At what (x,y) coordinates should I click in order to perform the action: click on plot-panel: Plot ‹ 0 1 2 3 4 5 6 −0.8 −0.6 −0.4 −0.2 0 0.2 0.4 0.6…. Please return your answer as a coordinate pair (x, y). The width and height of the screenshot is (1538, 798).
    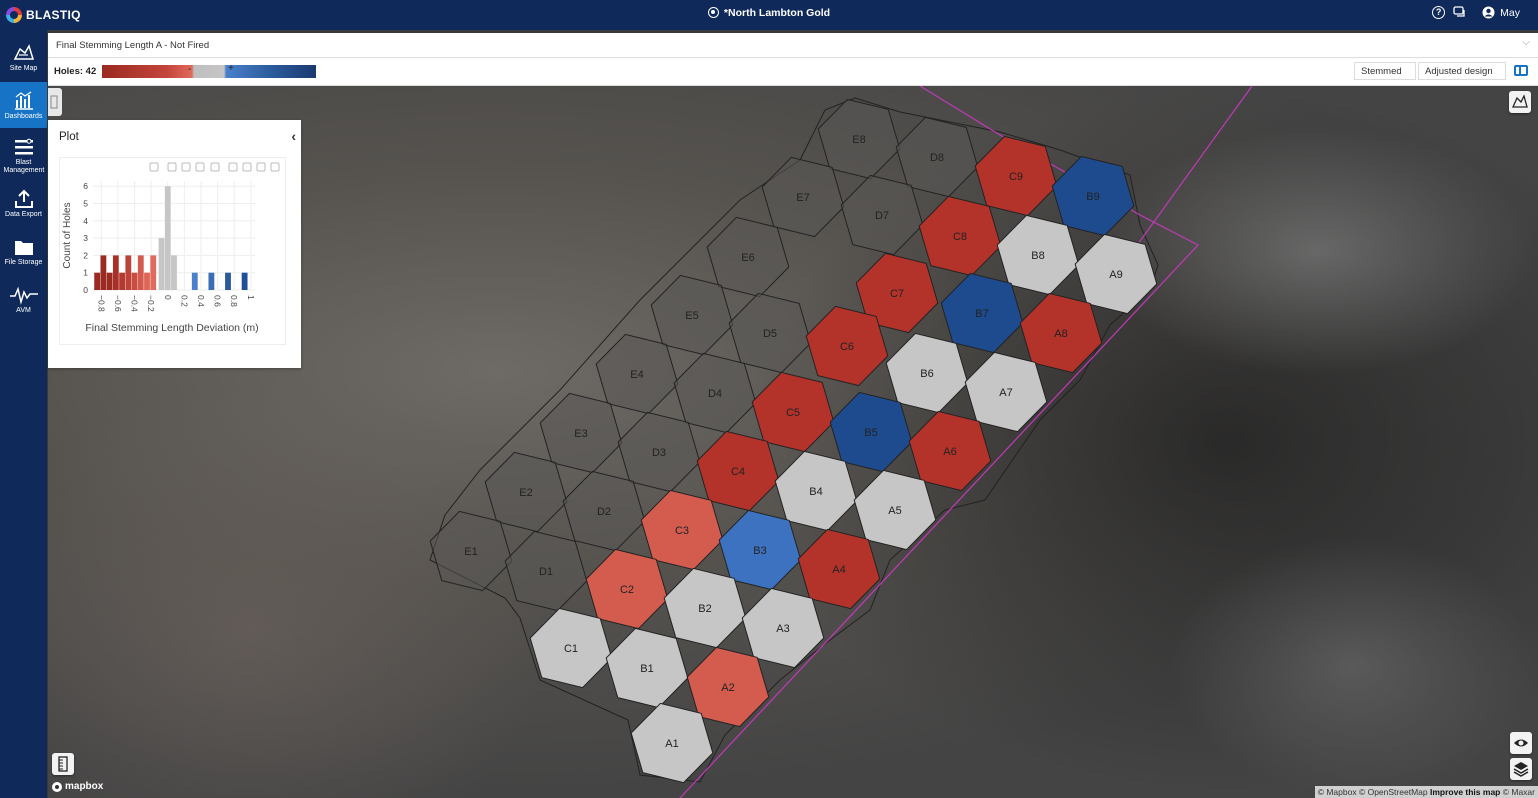
    Looking at the image, I should click on (174, 244).